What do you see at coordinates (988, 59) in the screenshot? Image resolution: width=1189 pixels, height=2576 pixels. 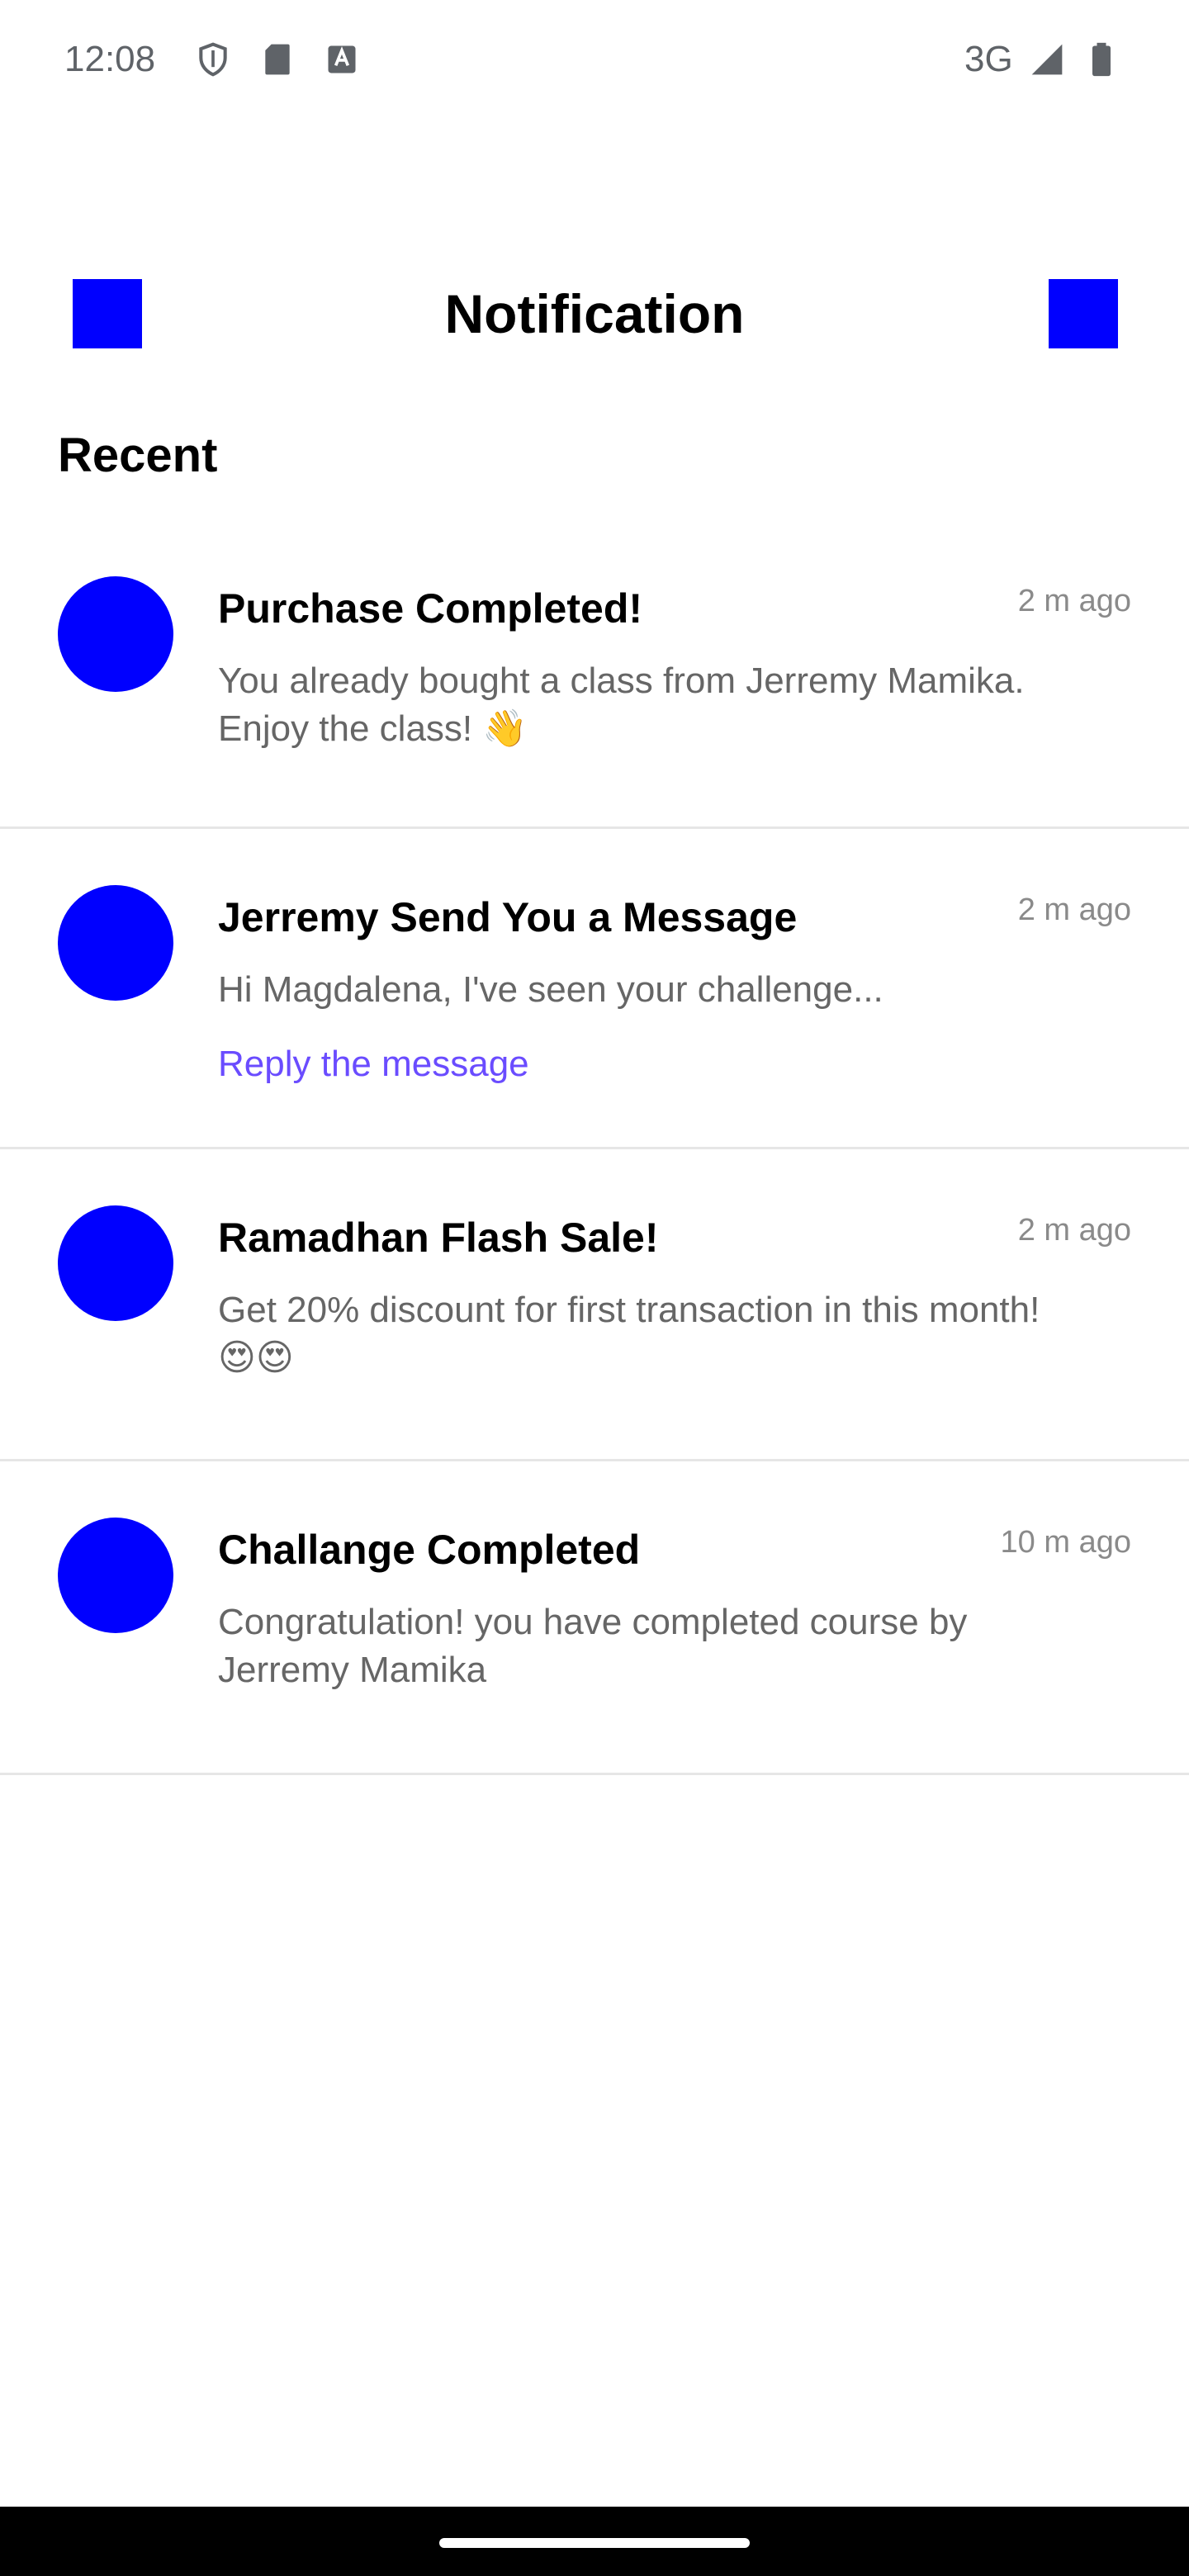 I see `network-type: 3G` at bounding box center [988, 59].